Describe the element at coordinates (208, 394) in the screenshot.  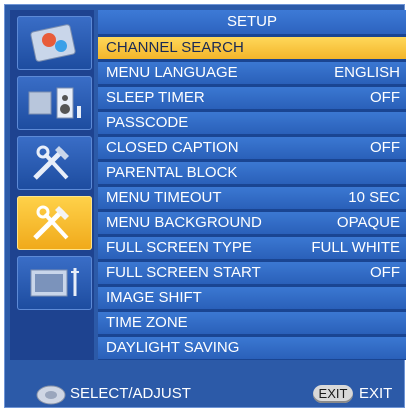
I see `footer-hints: SELECT/ADJUST EXIT EXIT` at that location.